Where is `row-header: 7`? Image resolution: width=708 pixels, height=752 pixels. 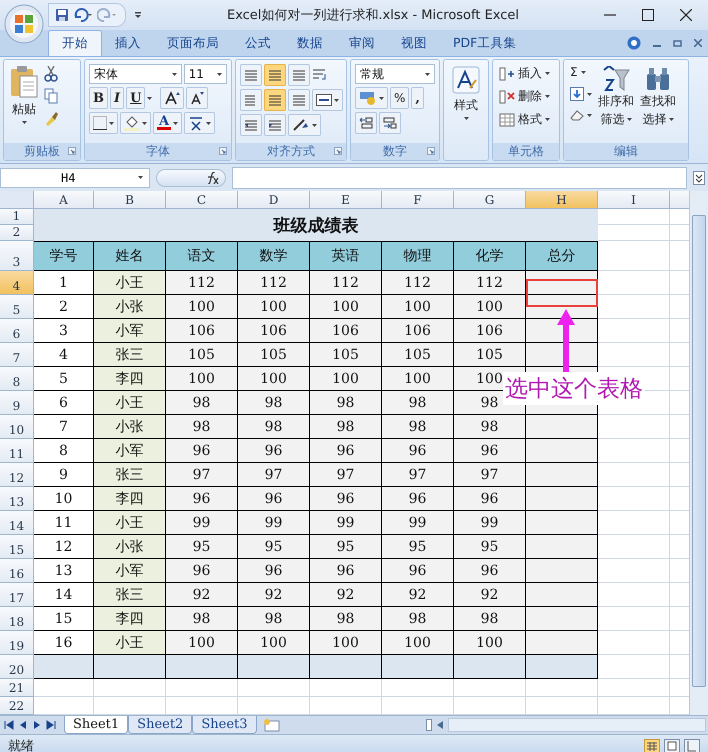 row-header: 7 is located at coordinates (17, 355).